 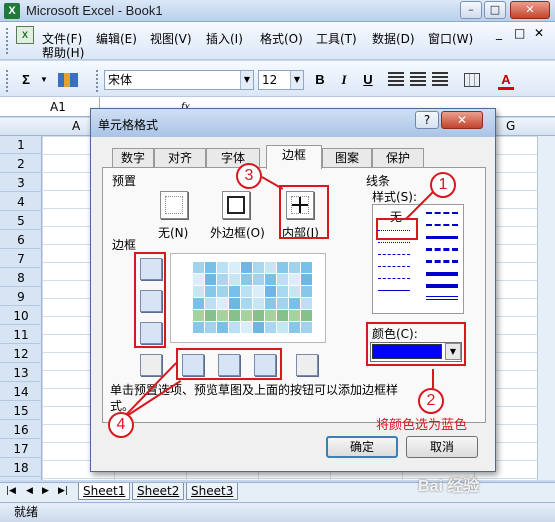 What do you see at coordinates (499, 33) in the screenshot?
I see `workbook-minimize-button: _` at bounding box center [499, 33].